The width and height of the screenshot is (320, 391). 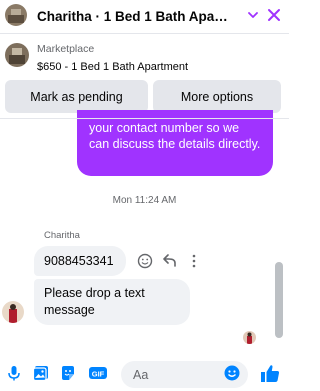 I want to click on sticker-icon, so click(x=68, y=373).